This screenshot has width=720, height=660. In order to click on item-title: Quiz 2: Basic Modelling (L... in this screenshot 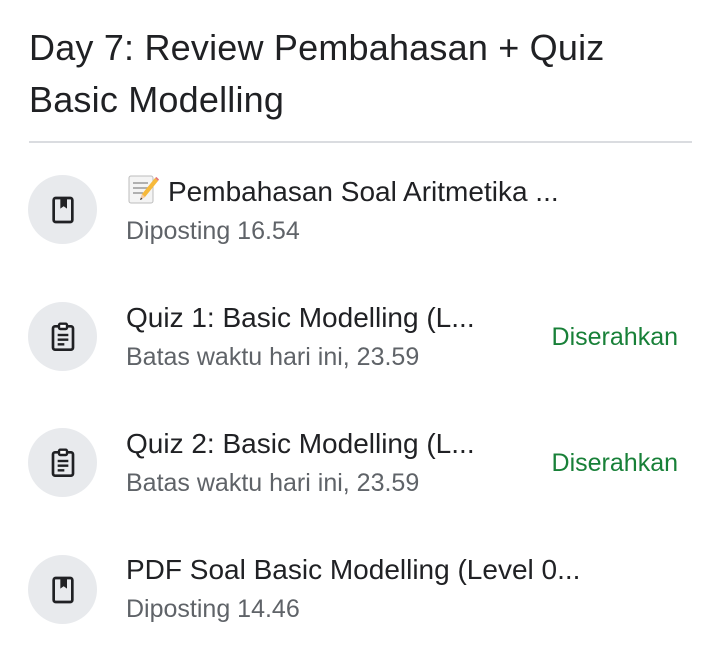, I will do `click(300, 443)`.